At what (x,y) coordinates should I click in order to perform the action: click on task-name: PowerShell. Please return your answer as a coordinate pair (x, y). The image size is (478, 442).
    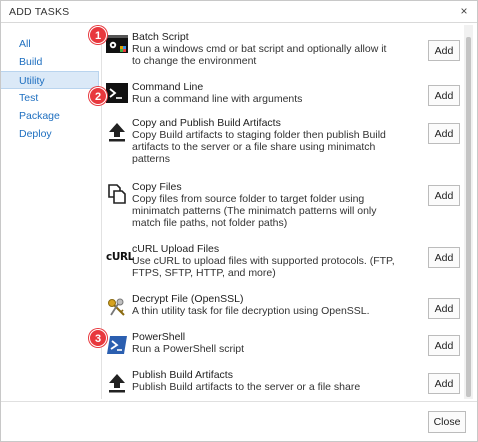
    Looking at the image, I should click on (159, 337).